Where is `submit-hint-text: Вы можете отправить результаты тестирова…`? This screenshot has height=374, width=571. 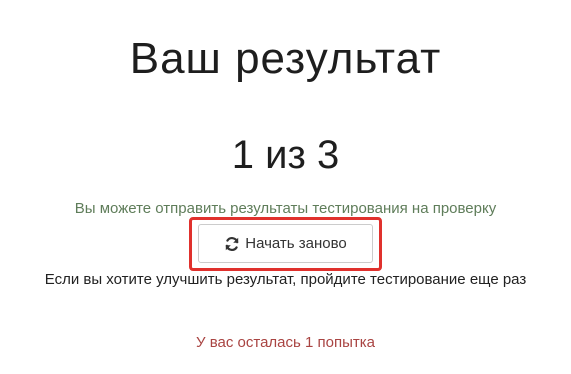 submit-hint-text: Вы можете отправить результаты тестирова… is located at coordinates (285, 208).